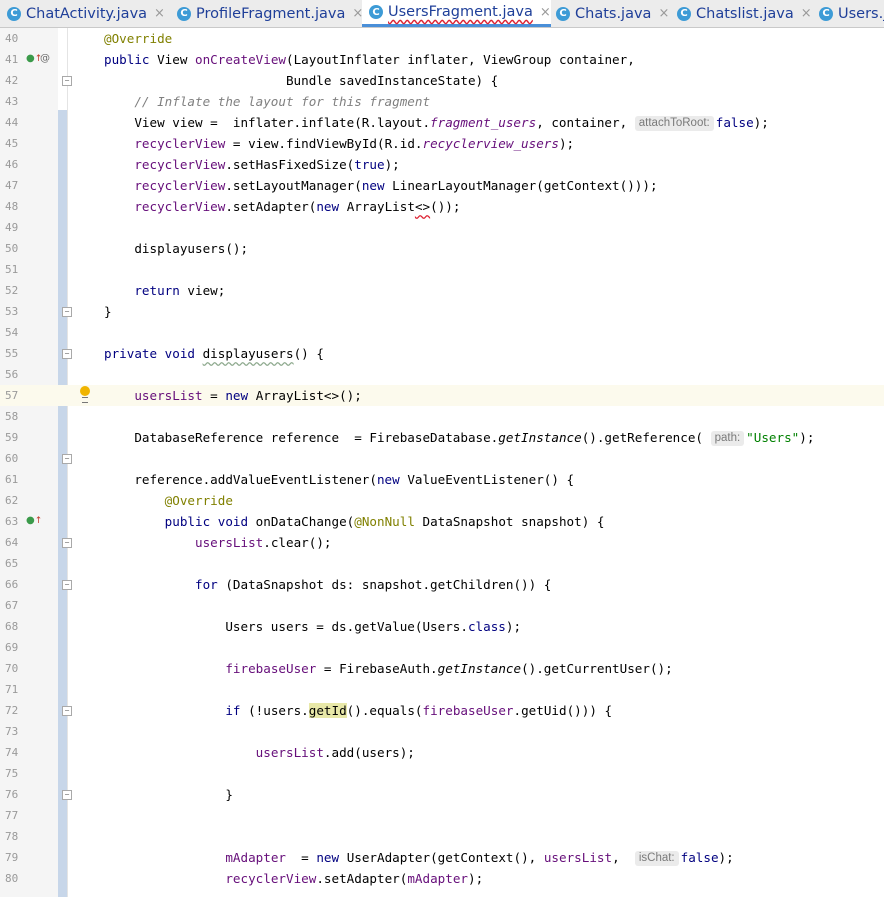  What do you see at coordinates (17, 248) in the screenshot?
I see `line-number: 50` at bounding box center [17, 248].